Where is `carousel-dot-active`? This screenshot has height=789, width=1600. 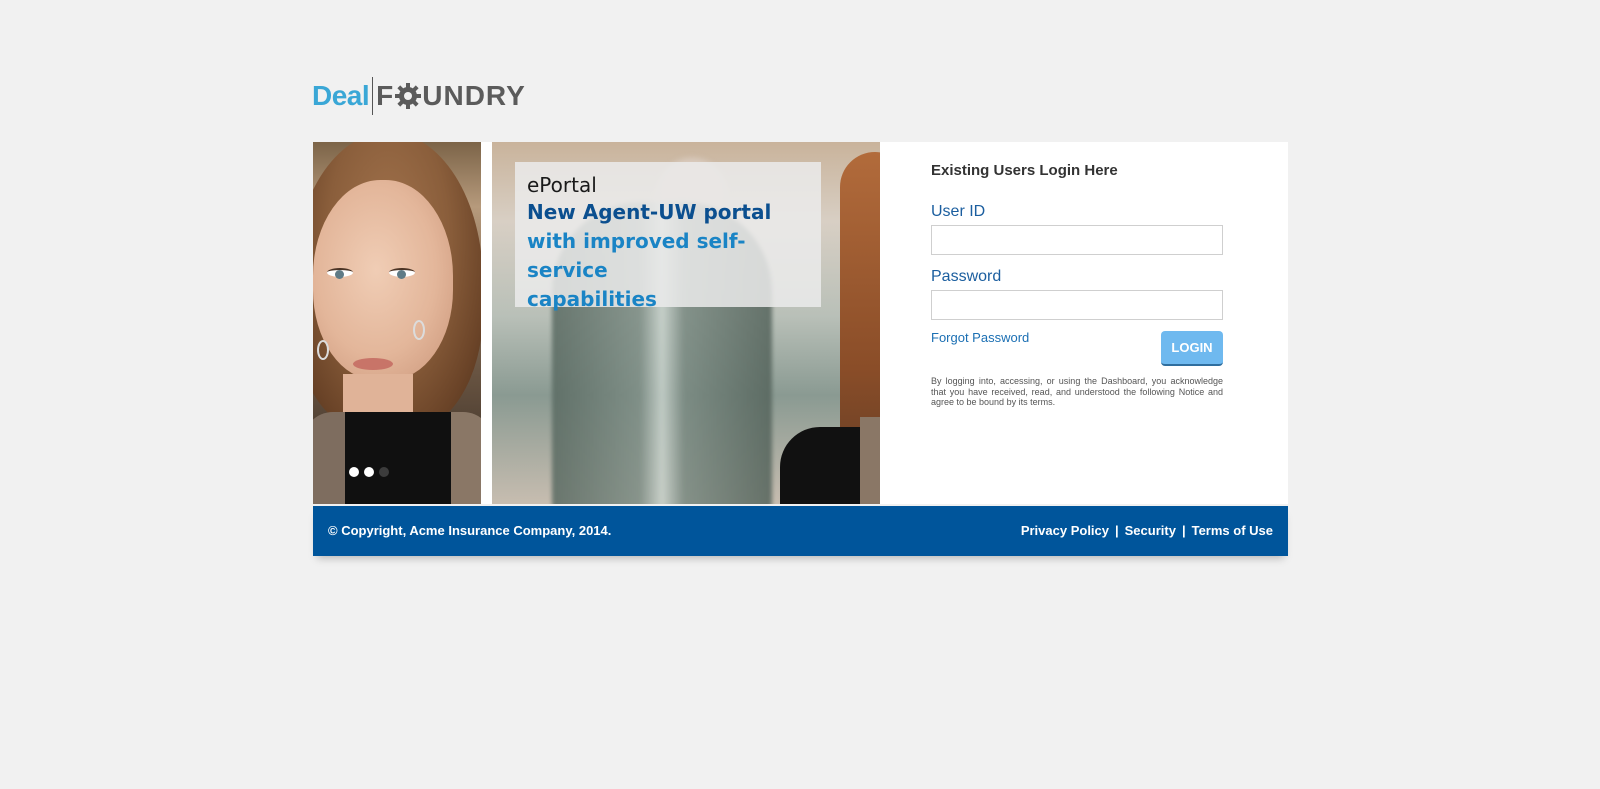
carousel-dot-active is located at coordinates (369, 472).